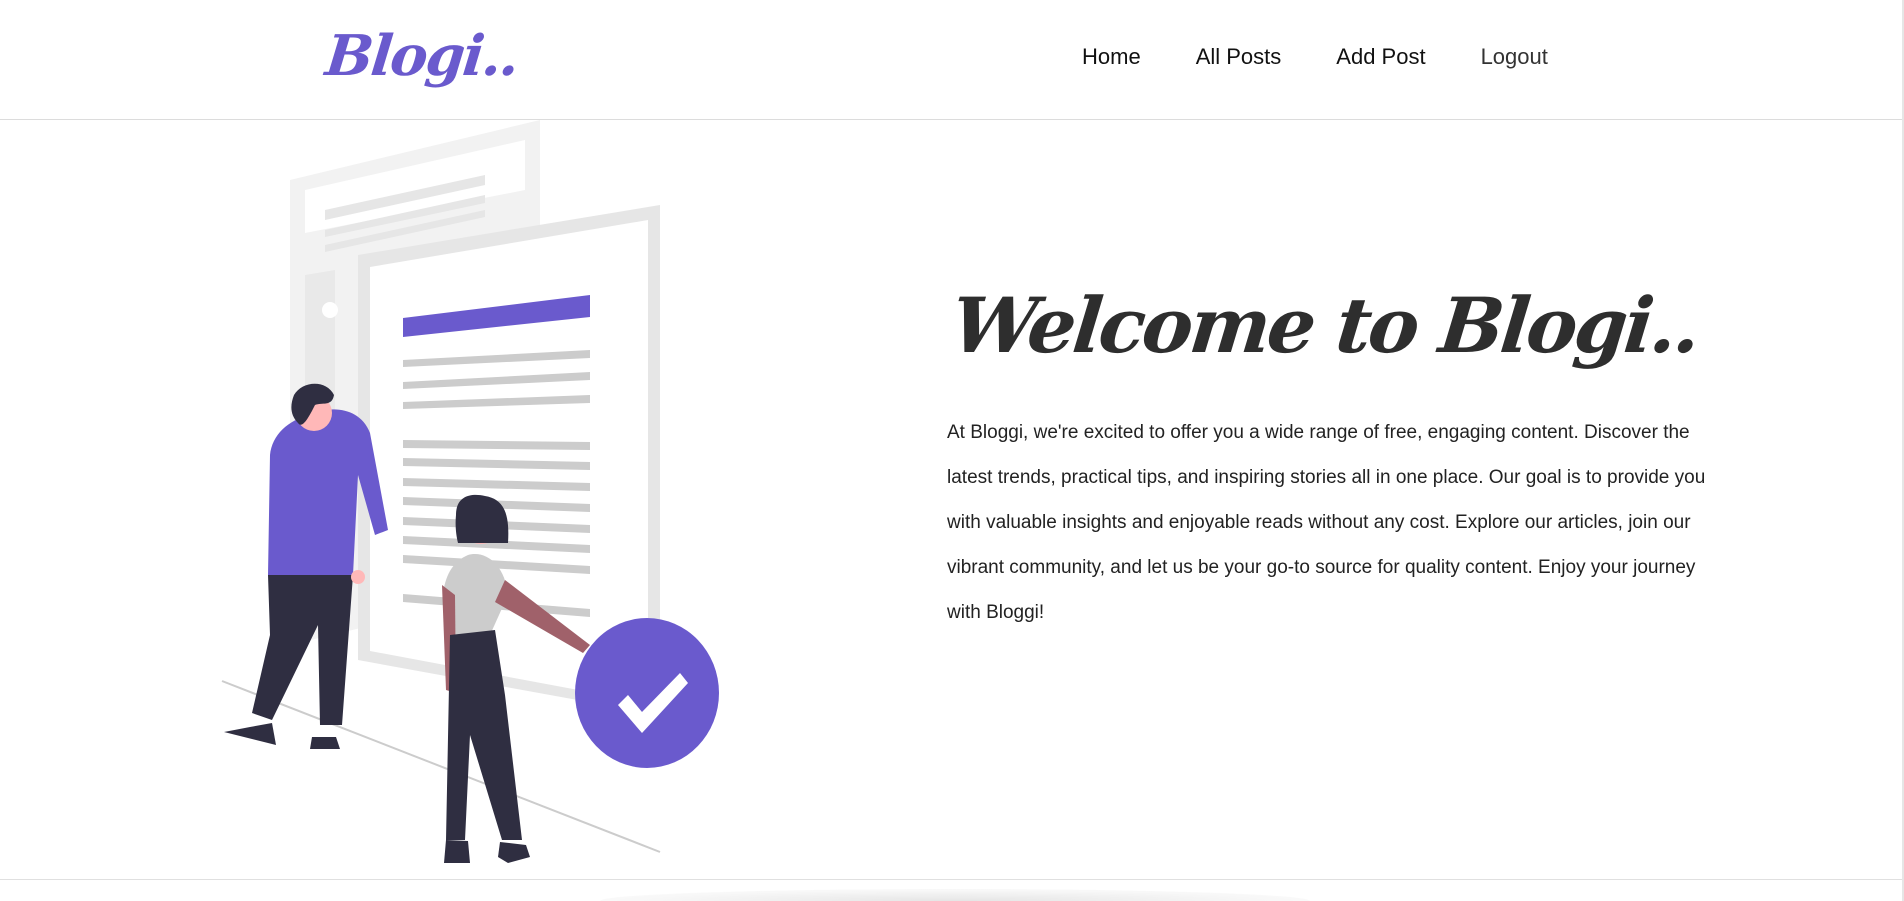  I want to click on section-divider, so click(951, 879).